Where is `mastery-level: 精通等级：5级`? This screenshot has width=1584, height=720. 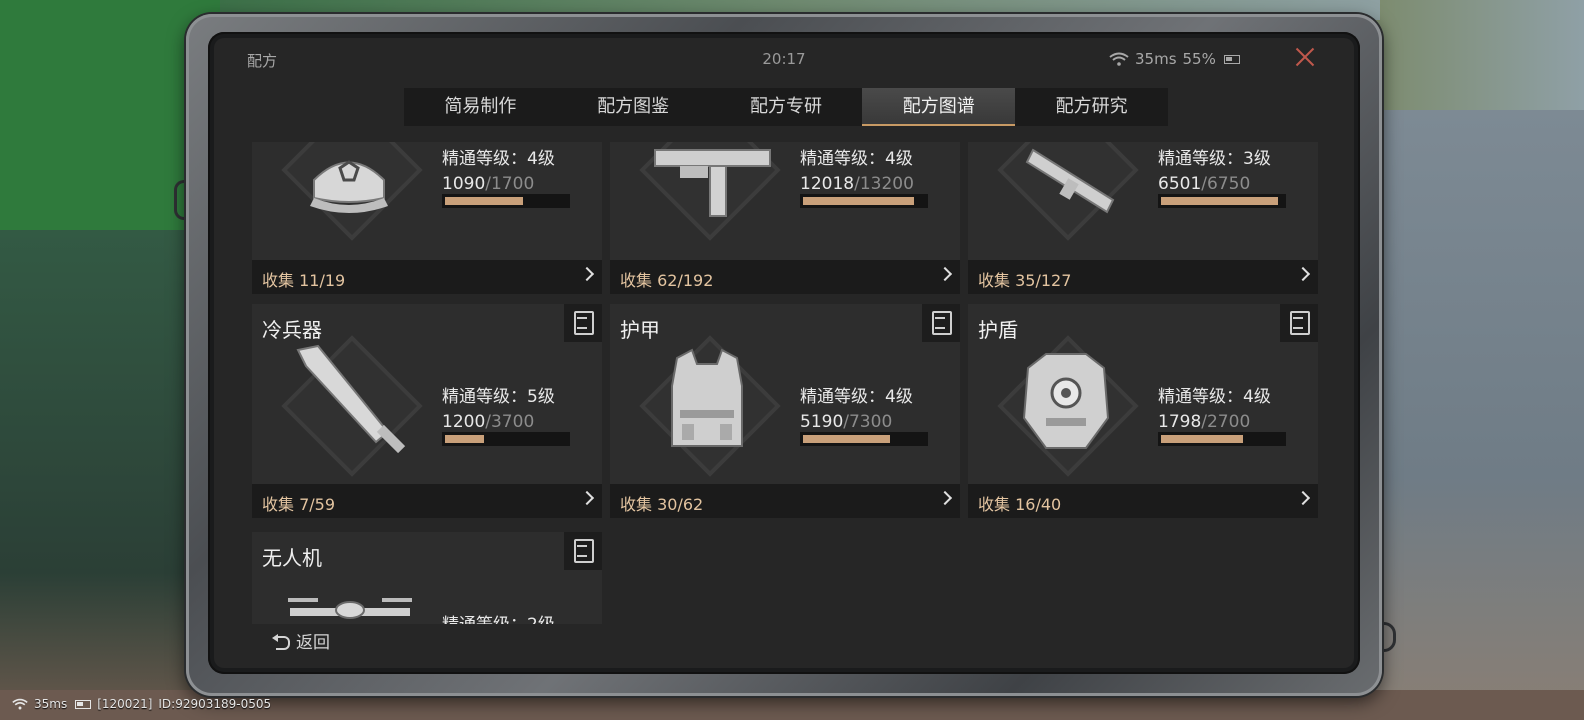 mastery-level: 精通等级：5级 is located at coordinates (498, 397).